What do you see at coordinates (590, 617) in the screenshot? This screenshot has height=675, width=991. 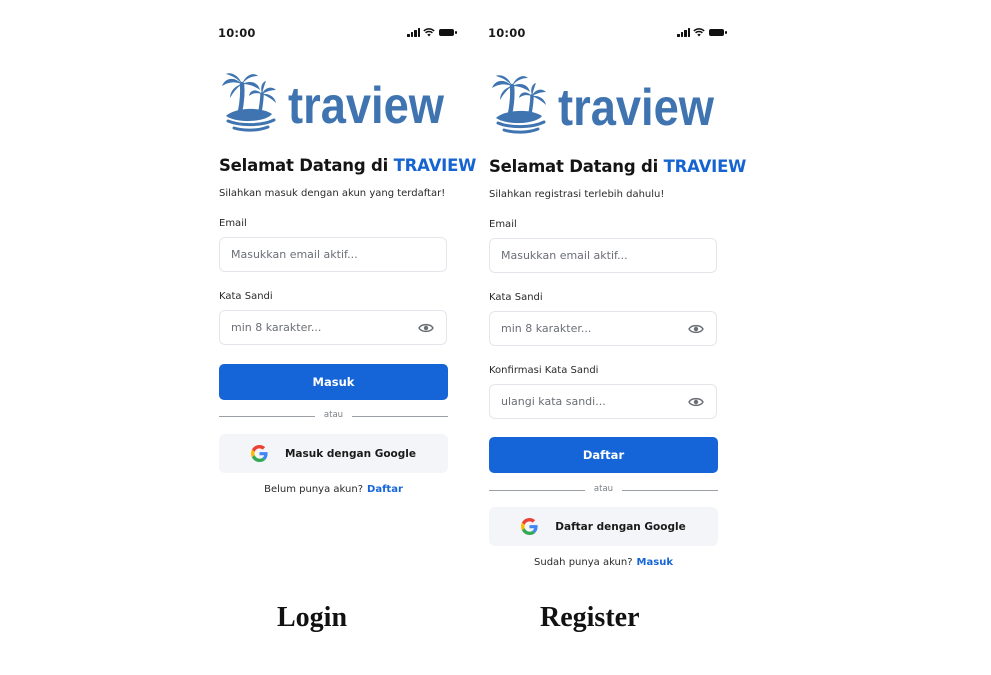 I see `register-caption: Register` at bounding box center [590, 617].